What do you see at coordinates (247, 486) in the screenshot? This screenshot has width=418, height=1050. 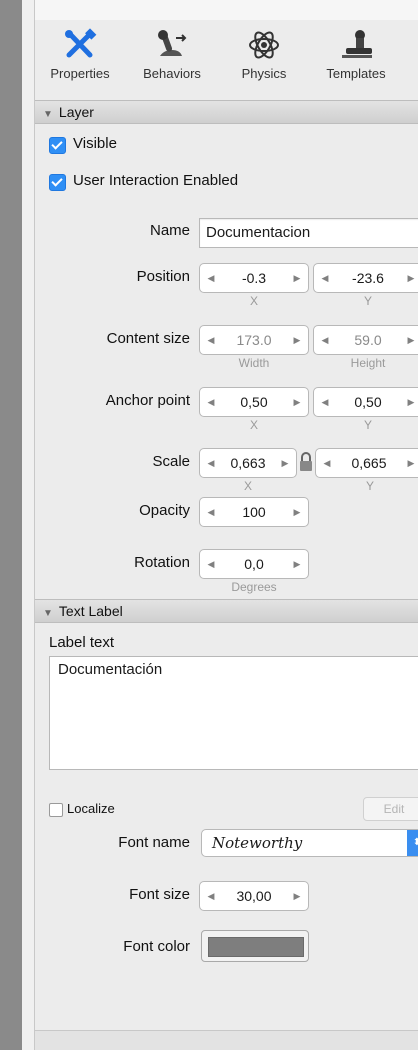 I see `scale-x-caption: X` at bounding box center [247, 486].